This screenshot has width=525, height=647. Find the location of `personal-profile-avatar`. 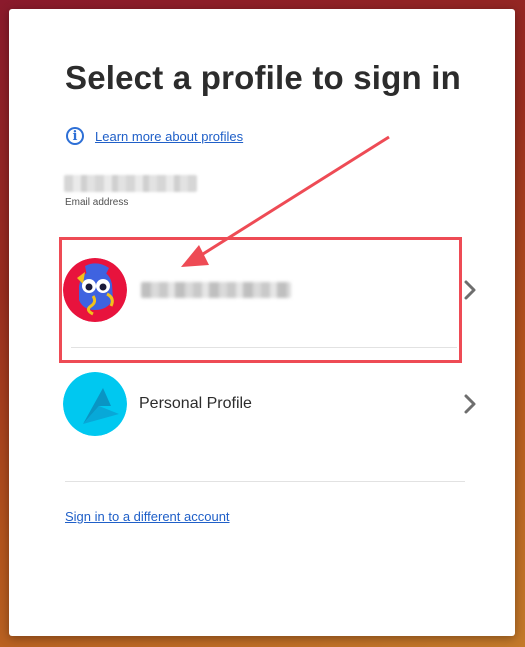

personal-profile-avatar is located at coordinates (95, 404).